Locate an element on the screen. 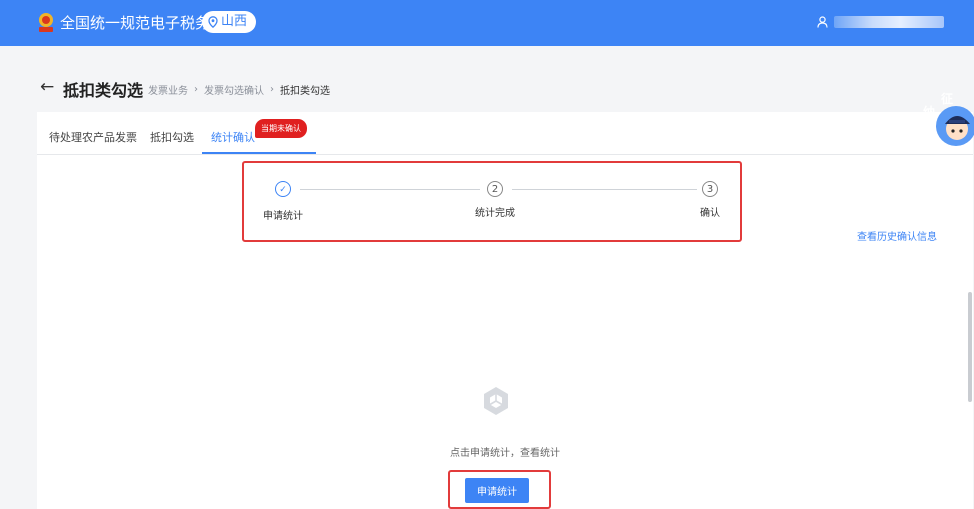 This screenshot has width=974, height=509. breadcrumb-item: 发票业务 is located at coordinates (168, 89).